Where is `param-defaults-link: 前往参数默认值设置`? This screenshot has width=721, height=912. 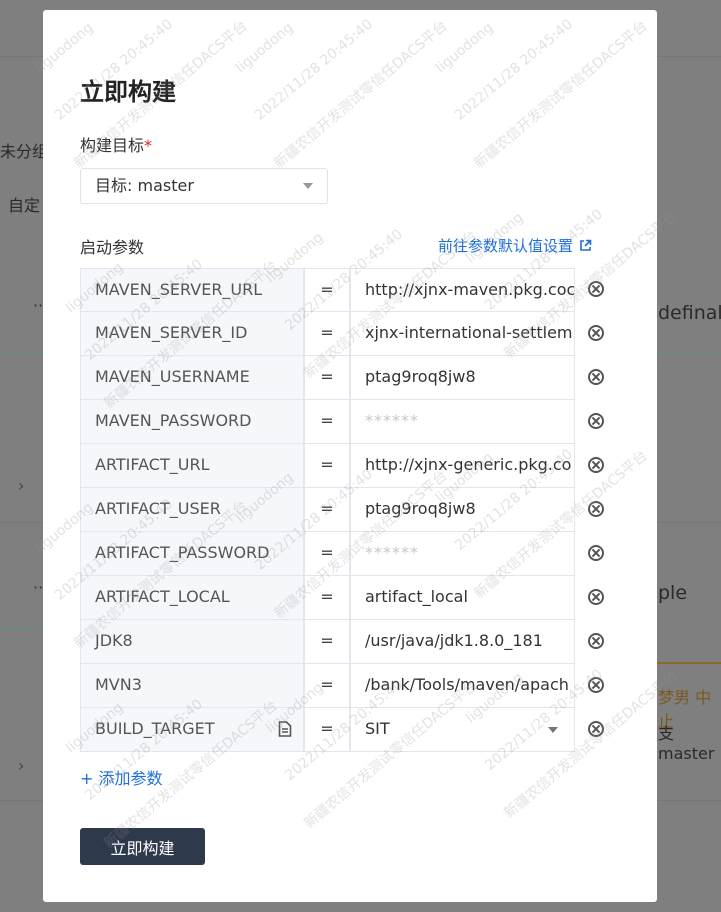 param-defaults-link: 前往参数默认值设置 is located at coordinates (515, 245).